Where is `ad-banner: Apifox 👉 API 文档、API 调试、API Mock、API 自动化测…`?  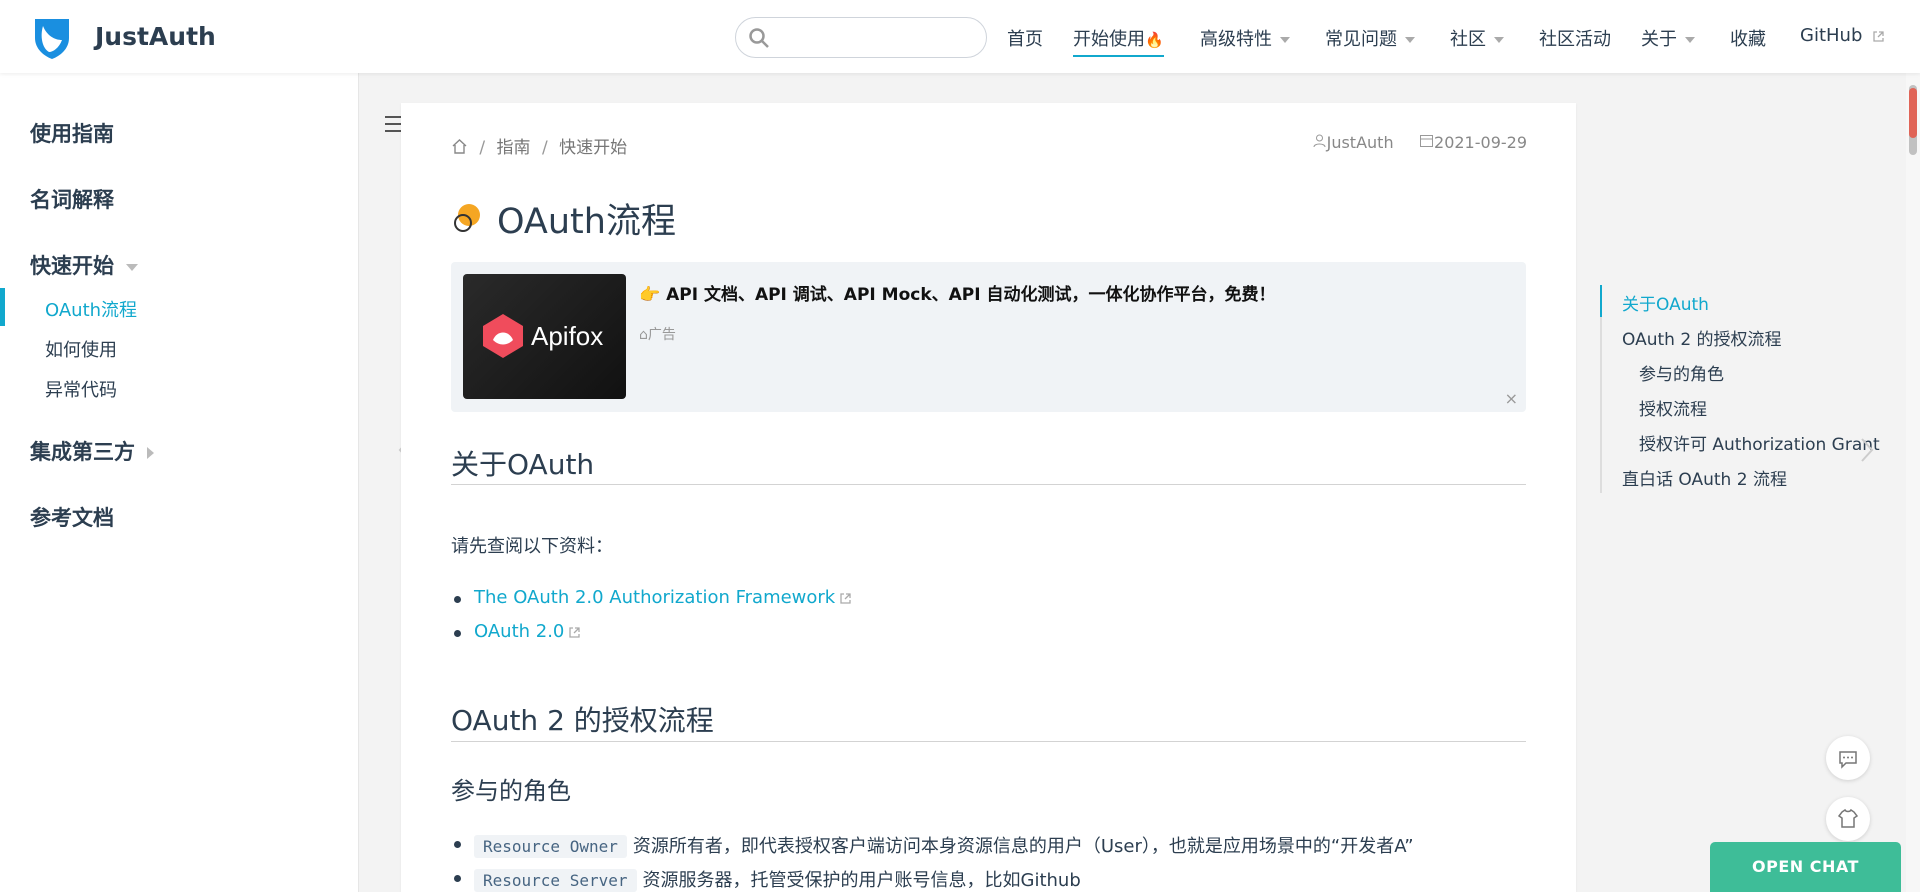 ad-banner: Apifox 👉 API 文档、API 调试、API Mock、API 自动化测… is located at coordinates (988, 337).